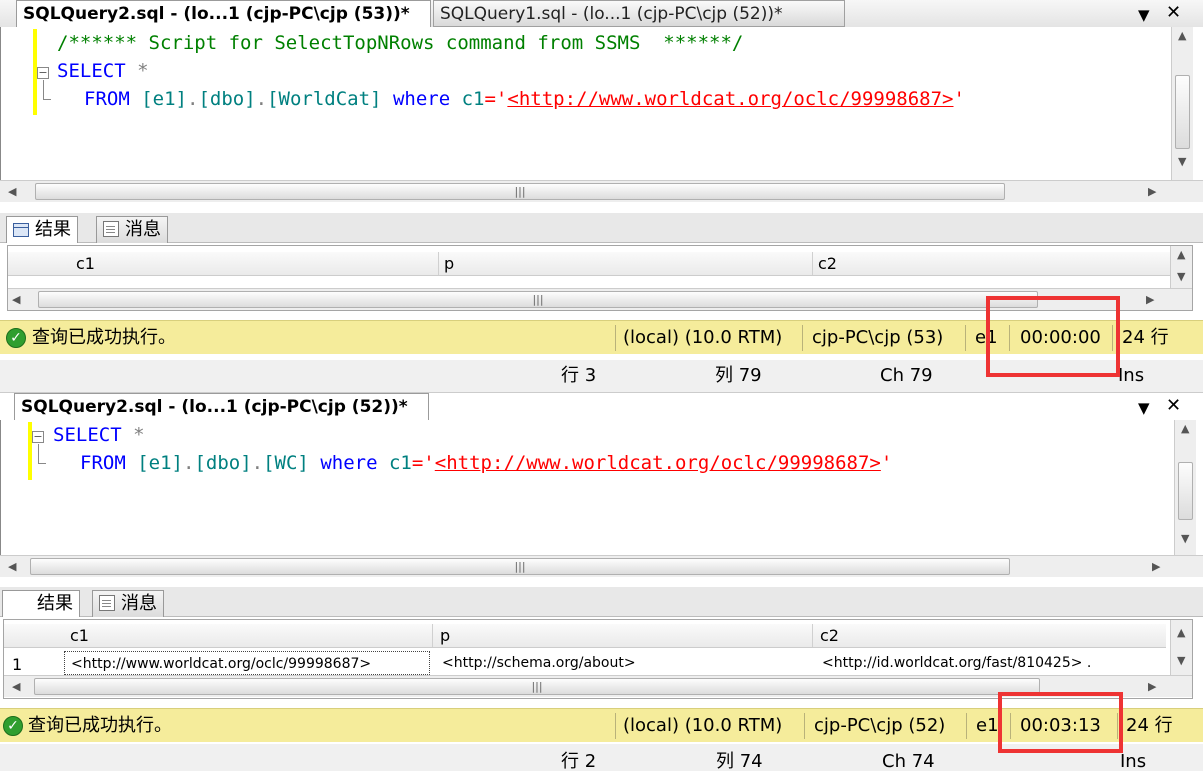 The width and height of the screenshot is (1203, 778). Describe the element at coordinates (247, 663) in the screenshot. I see `cell-c1: <http://www.worldcat.org/oclc/99998687>` at that location.